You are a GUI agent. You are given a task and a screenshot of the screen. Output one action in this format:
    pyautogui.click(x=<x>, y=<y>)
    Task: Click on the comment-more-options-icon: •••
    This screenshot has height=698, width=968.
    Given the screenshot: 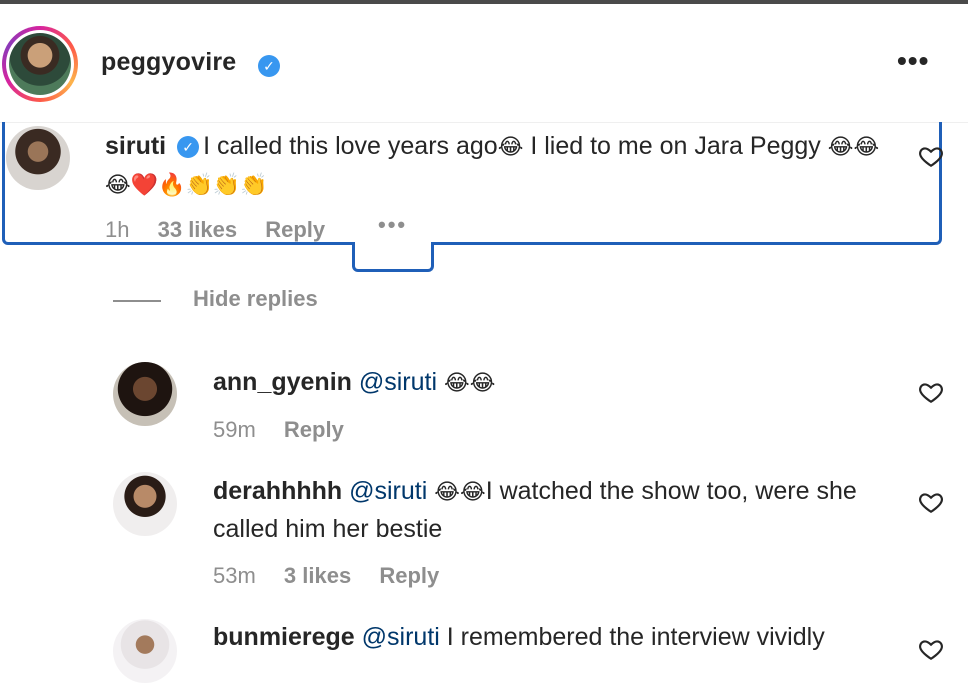 What is the action you would take?
    pyautogui.click(x=392, y=225)
    